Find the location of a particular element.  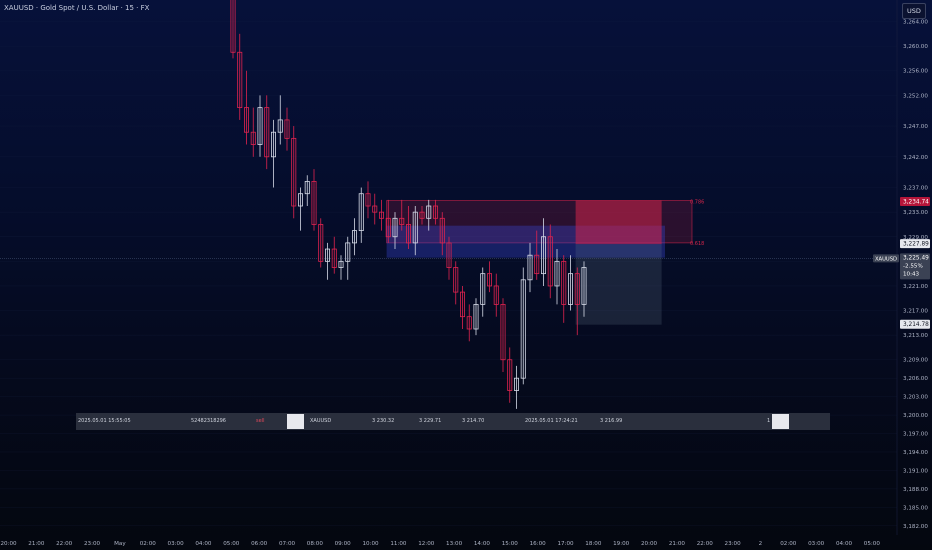

trade-open-marker is located at coordinates (295, 421).